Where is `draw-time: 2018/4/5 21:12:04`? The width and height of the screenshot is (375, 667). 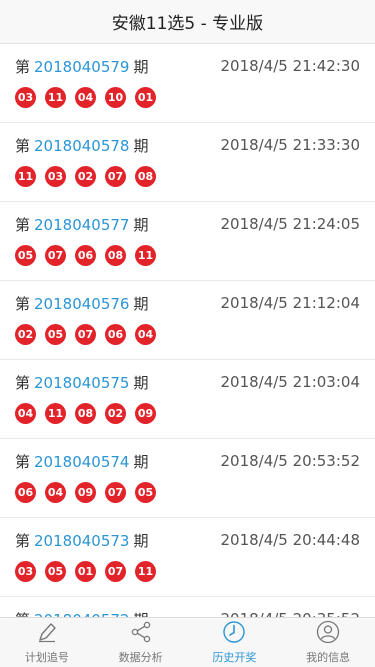
draw-time: 2018/4/5 21:12:04 is located at coordinates (290, 303).